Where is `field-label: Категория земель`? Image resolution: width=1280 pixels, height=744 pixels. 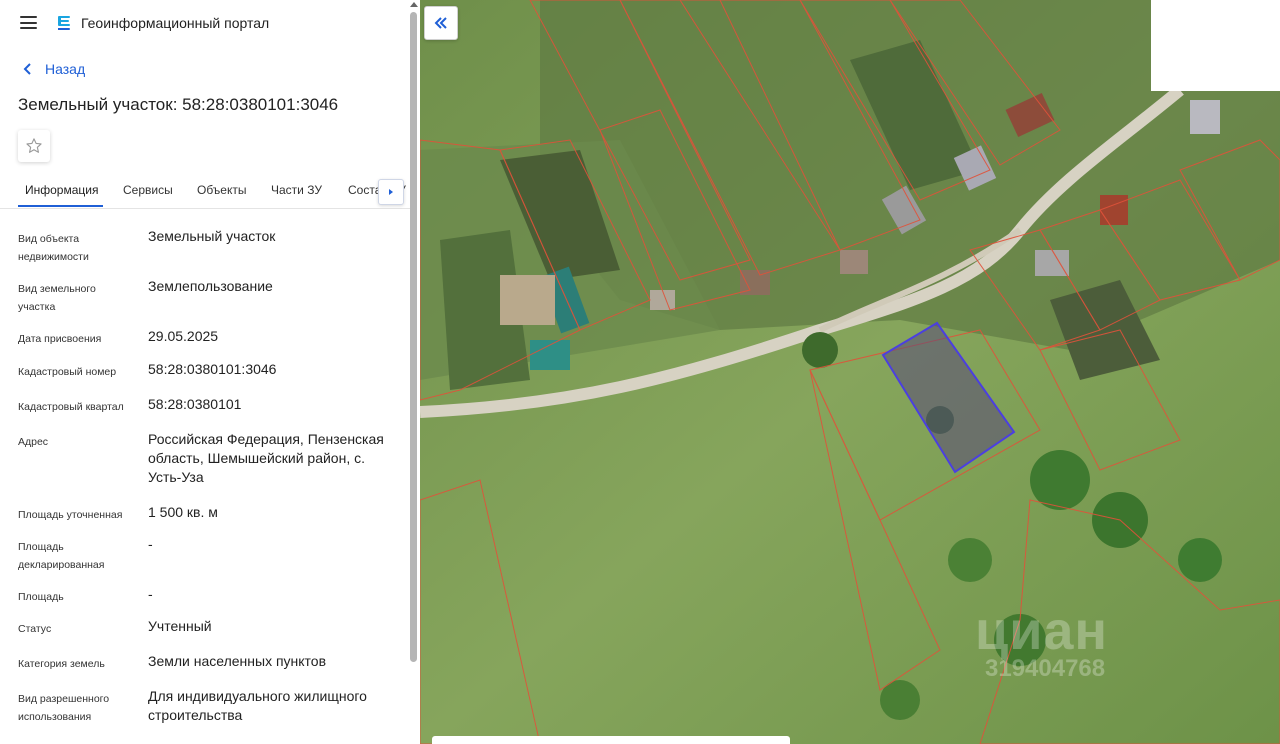 field-label: Категория земель is located at coordinates (61, 664).